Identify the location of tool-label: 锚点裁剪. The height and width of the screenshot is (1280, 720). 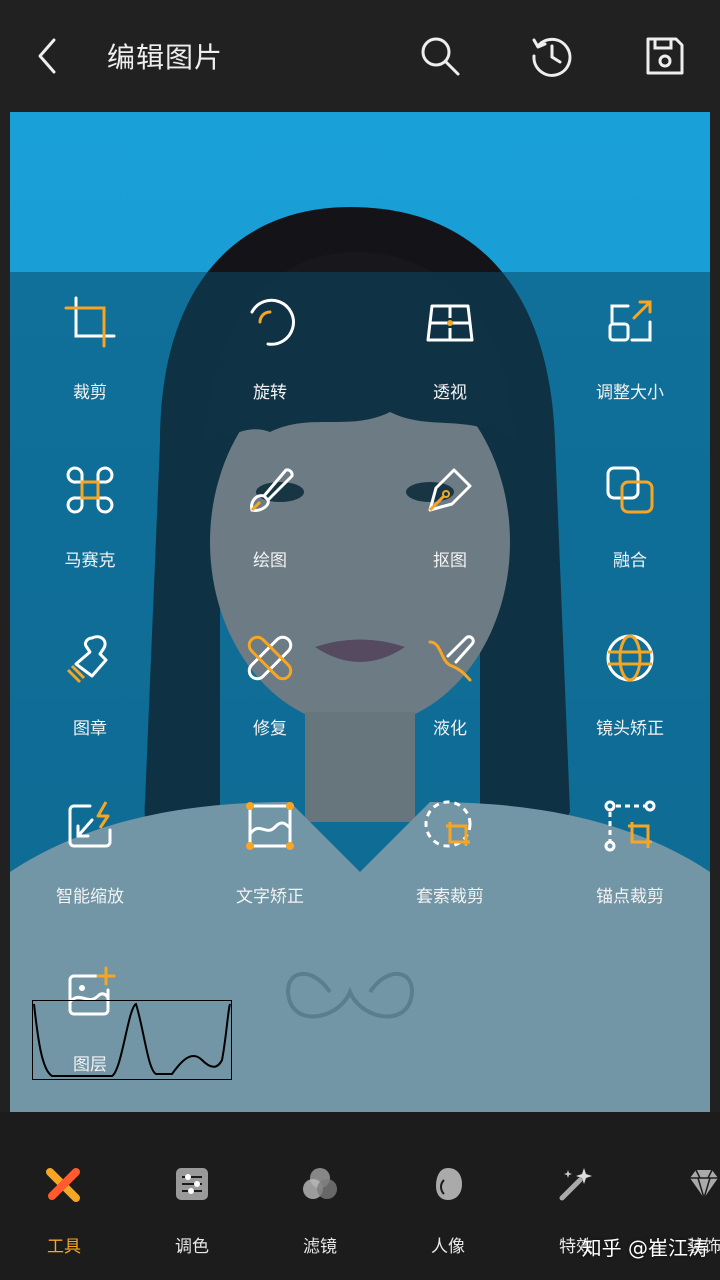
(630, 897).